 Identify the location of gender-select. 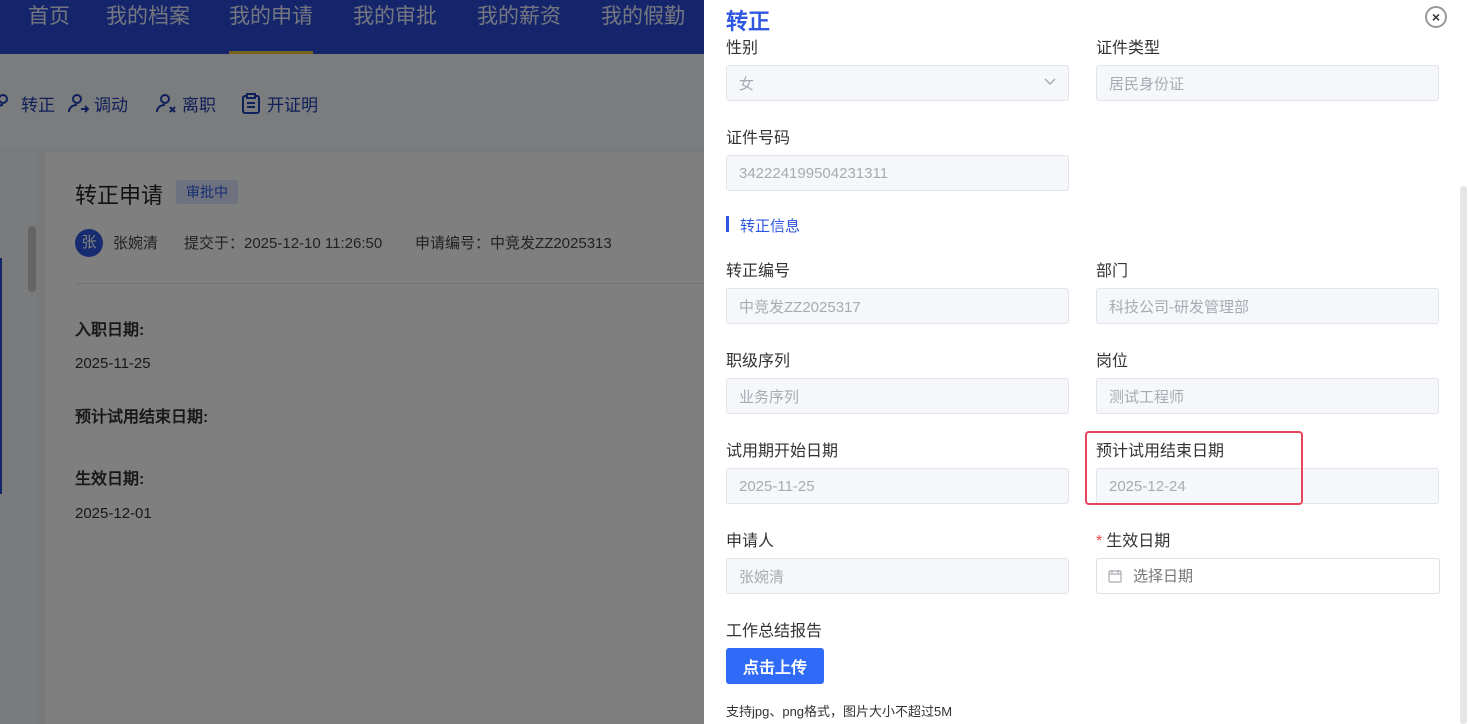
(897, 83).